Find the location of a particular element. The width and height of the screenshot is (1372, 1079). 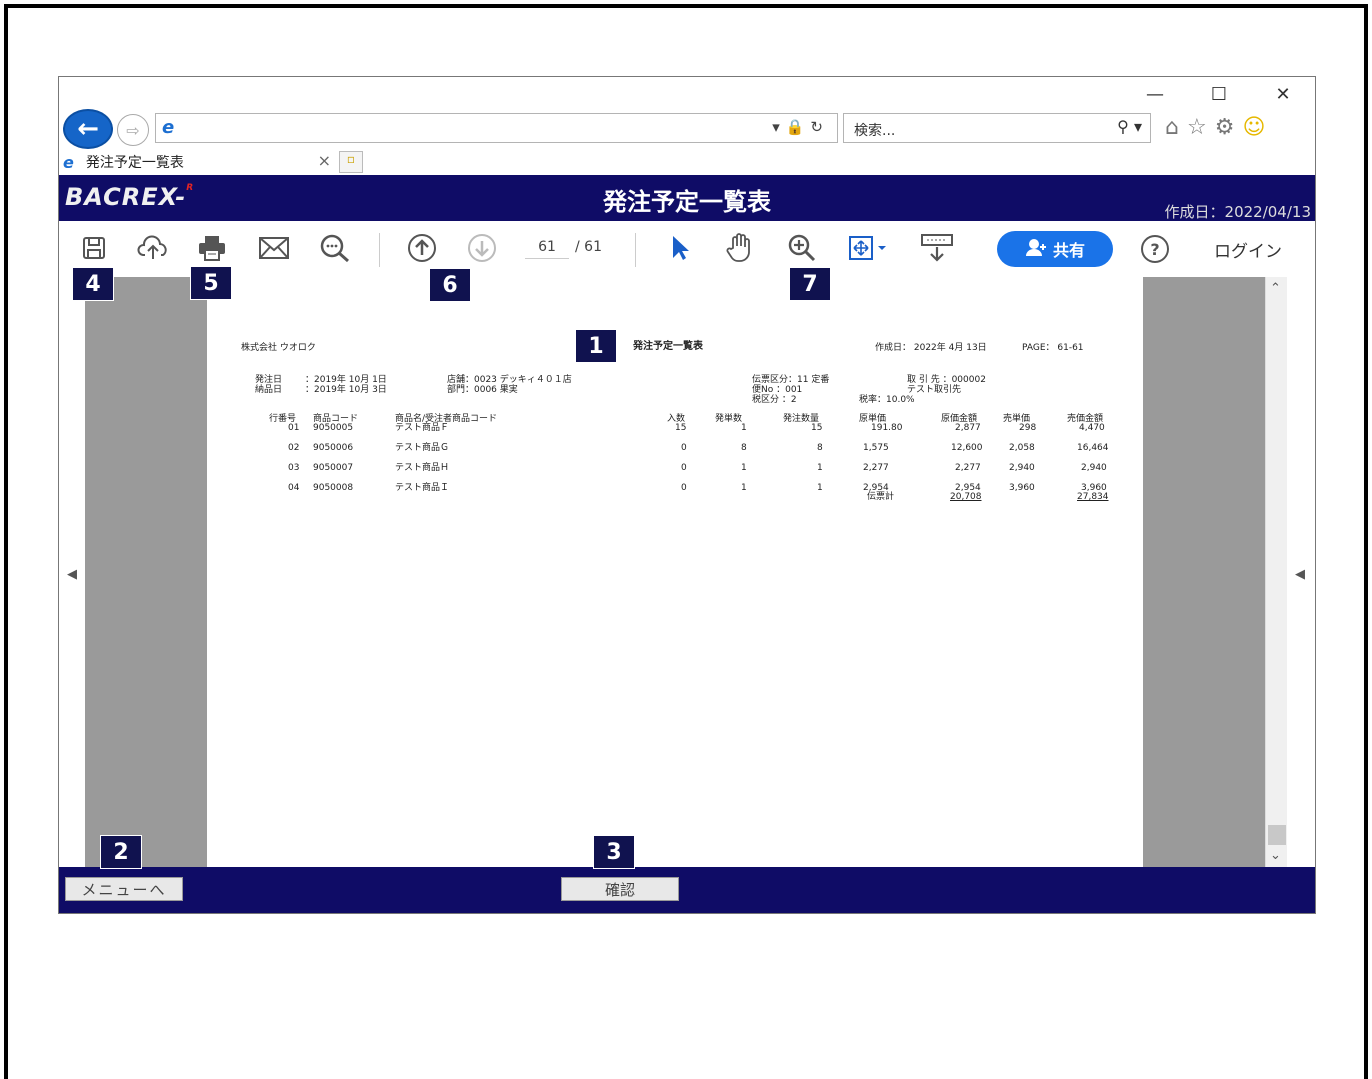

upload-cloud-icon is located at coordinates (153, 248).